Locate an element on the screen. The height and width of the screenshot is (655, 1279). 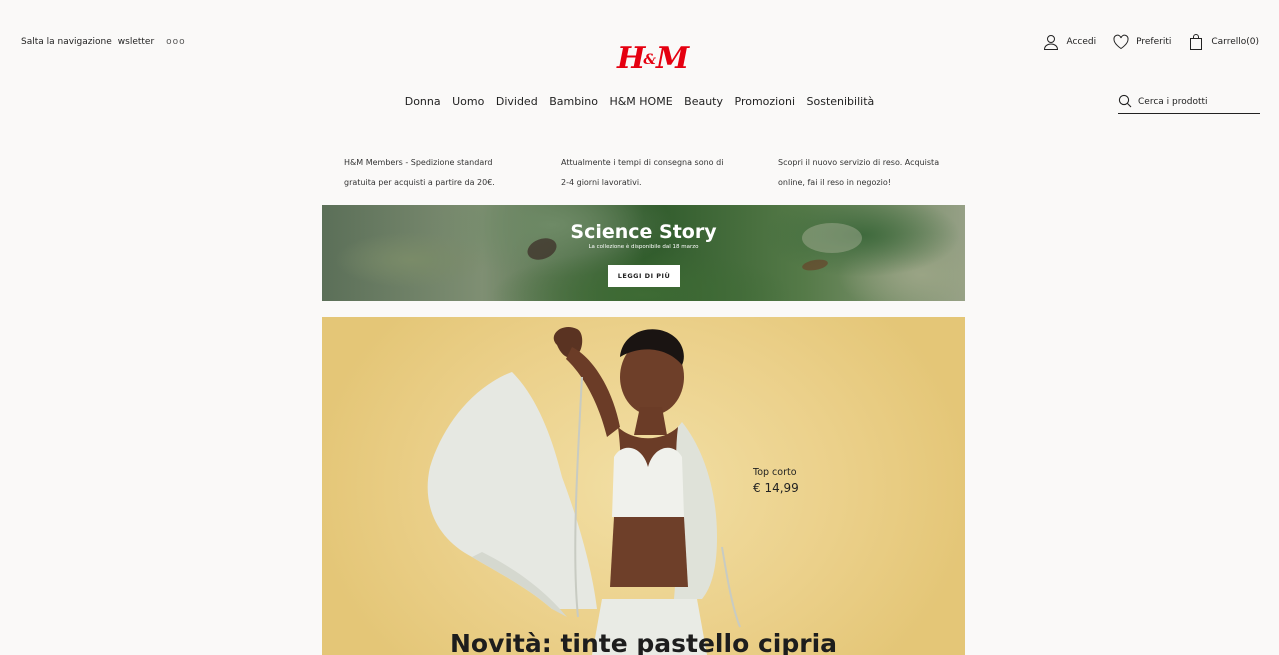
account-links: Accedi Preferiti Carrello(0) is located at coordinates (1150, 42).